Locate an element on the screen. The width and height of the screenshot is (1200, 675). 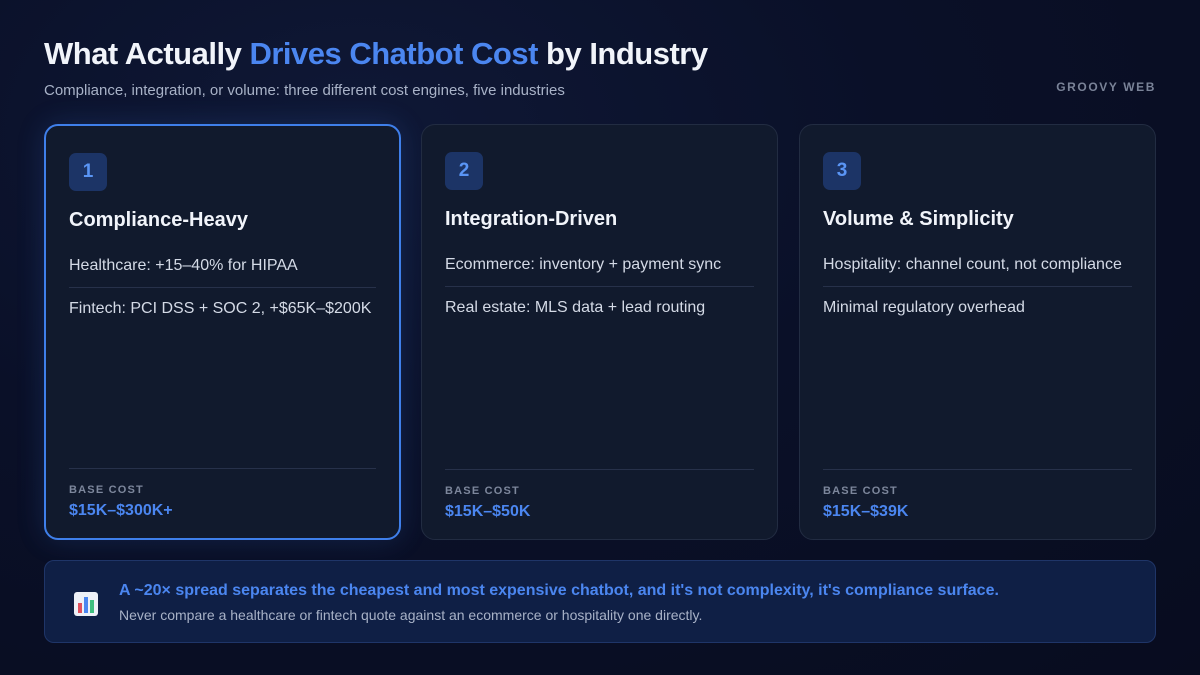
base-cost-value: $15K–$39K is located at coordinates (866, 511).